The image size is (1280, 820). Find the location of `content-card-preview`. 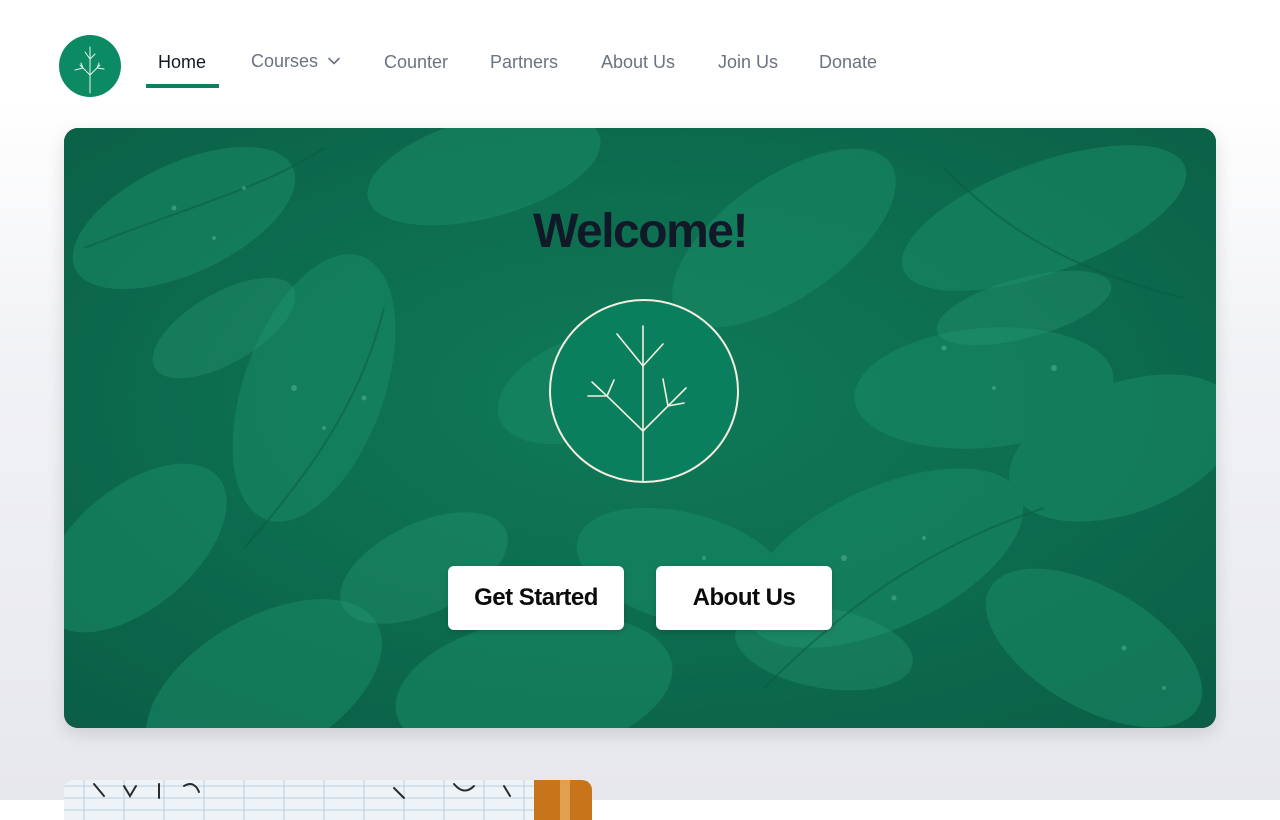

content-card-preview is located at coordinates (328, 800).